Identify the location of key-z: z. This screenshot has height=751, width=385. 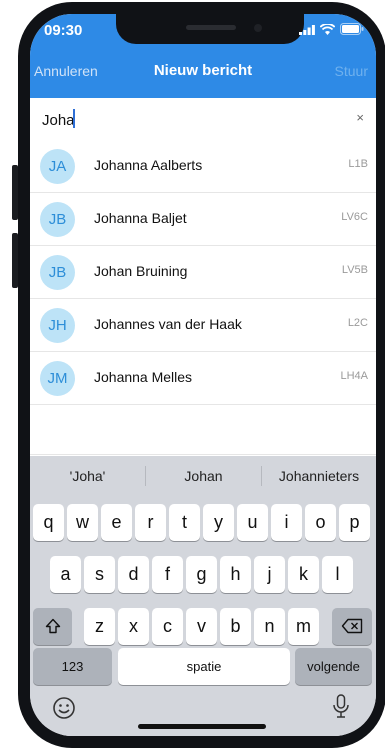
(99, 626).